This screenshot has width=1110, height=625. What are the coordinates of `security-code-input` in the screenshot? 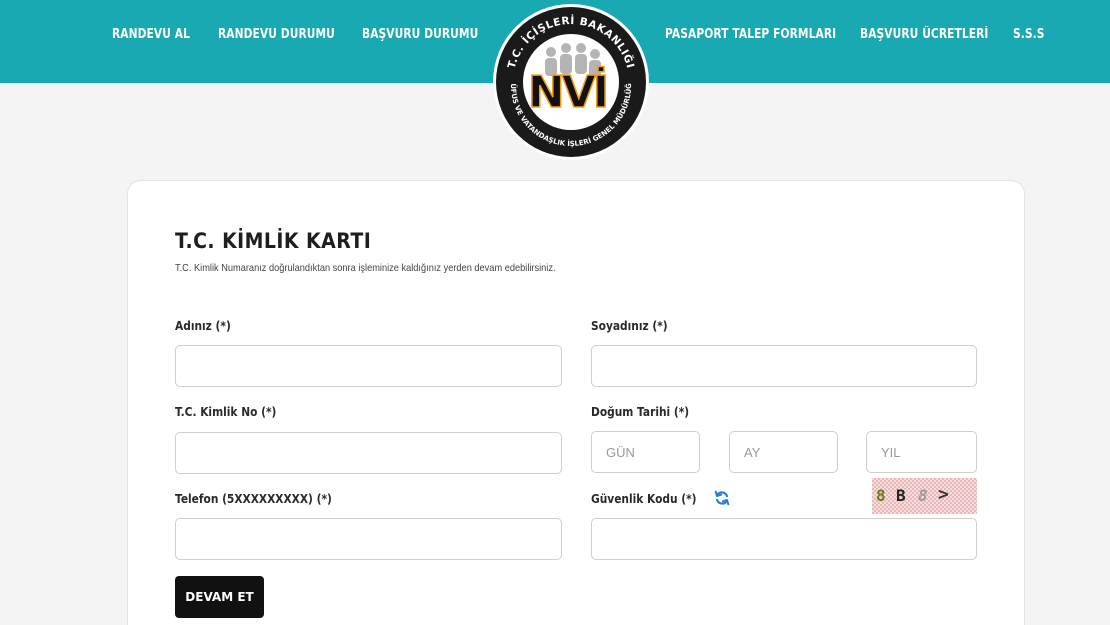 It's located at (784, 539).